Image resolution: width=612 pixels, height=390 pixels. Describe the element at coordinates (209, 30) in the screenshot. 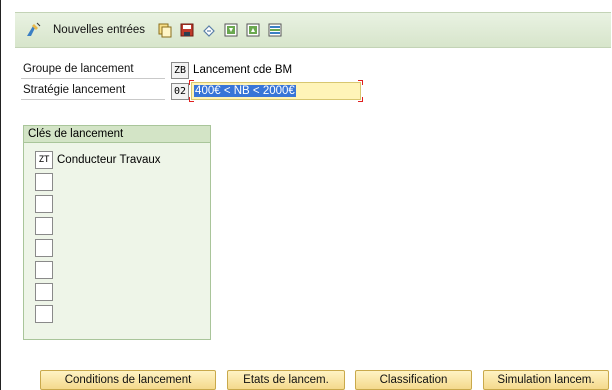

I see `undo-icon` at that location.